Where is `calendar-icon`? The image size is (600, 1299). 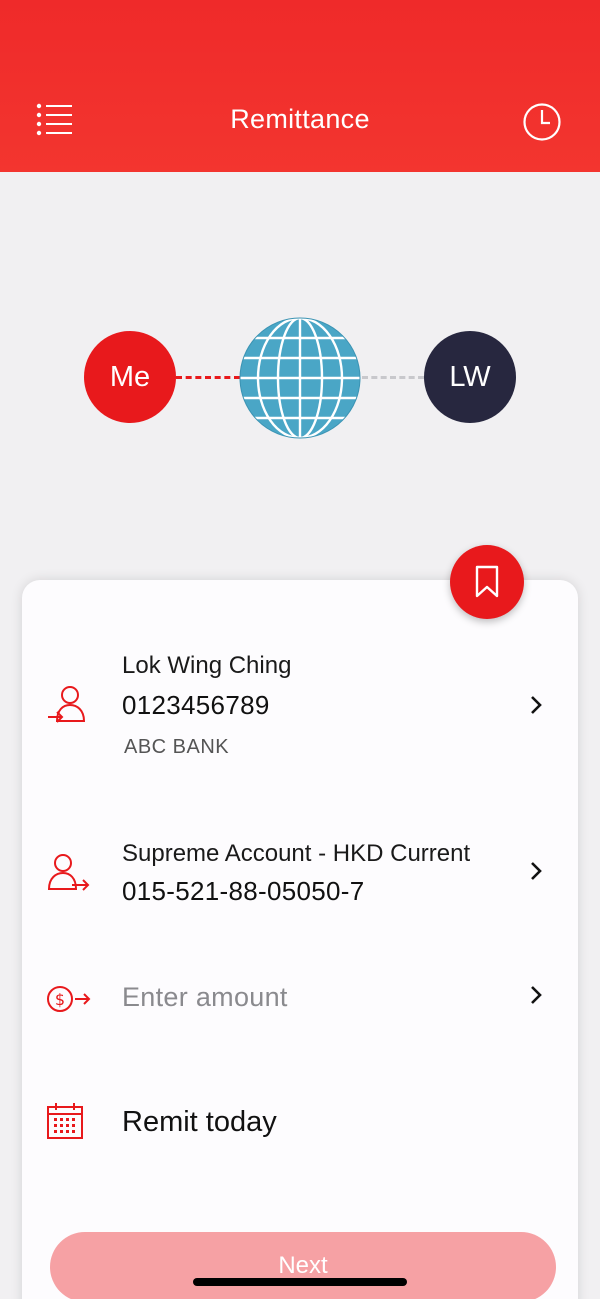 calendar-icon is located at coordinates (65, 1121).